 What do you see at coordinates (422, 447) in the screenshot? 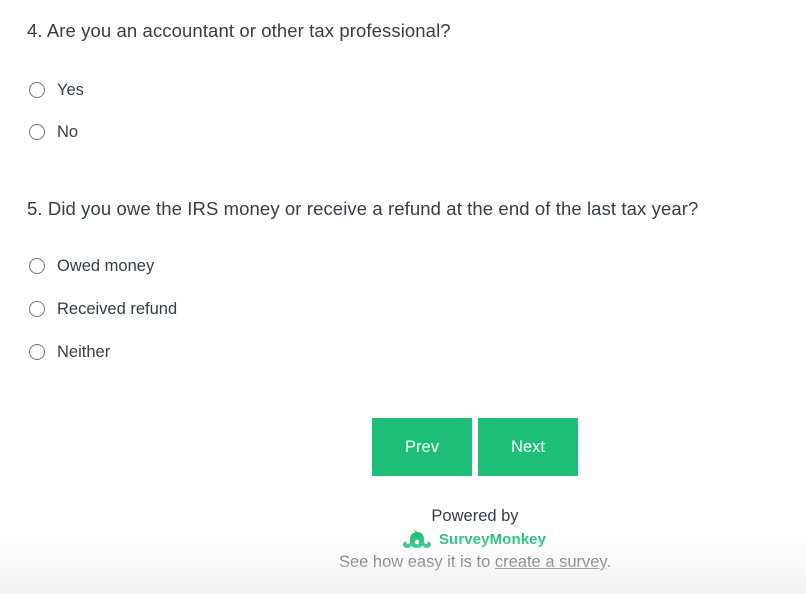
I see `prev-button: Prev` at bounding box center [422, 447].